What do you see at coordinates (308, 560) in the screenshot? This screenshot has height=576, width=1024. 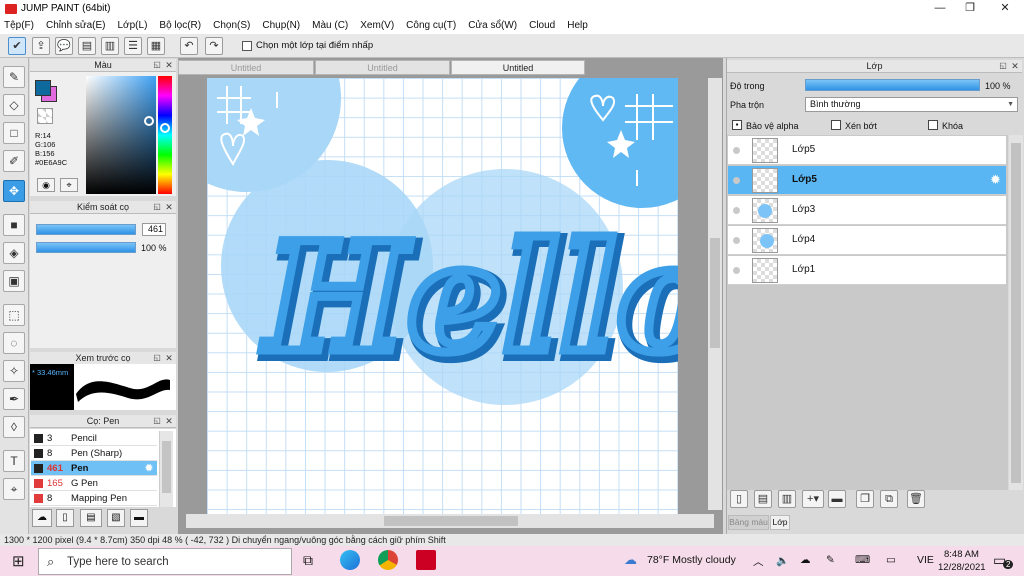 I see `task-view-icon: ⧉` at bounding box center [308, 560].